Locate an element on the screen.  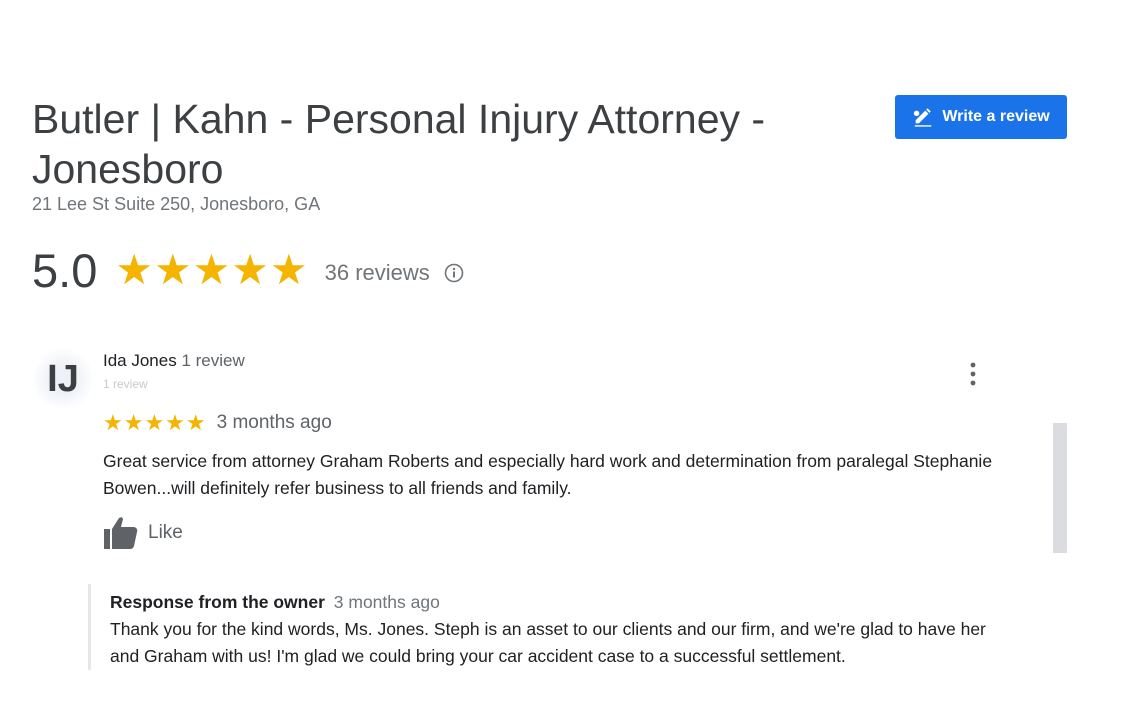
reviewer-review-count: 1 review is located at coordinates (213, 360).